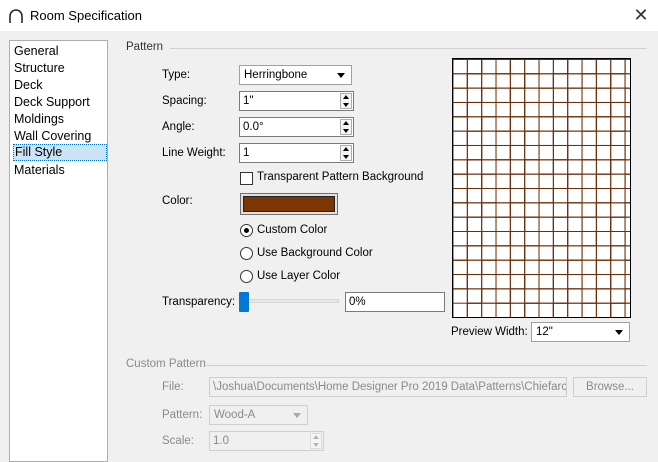  I want to click on preview-width-value: 12", so click(544, 332).